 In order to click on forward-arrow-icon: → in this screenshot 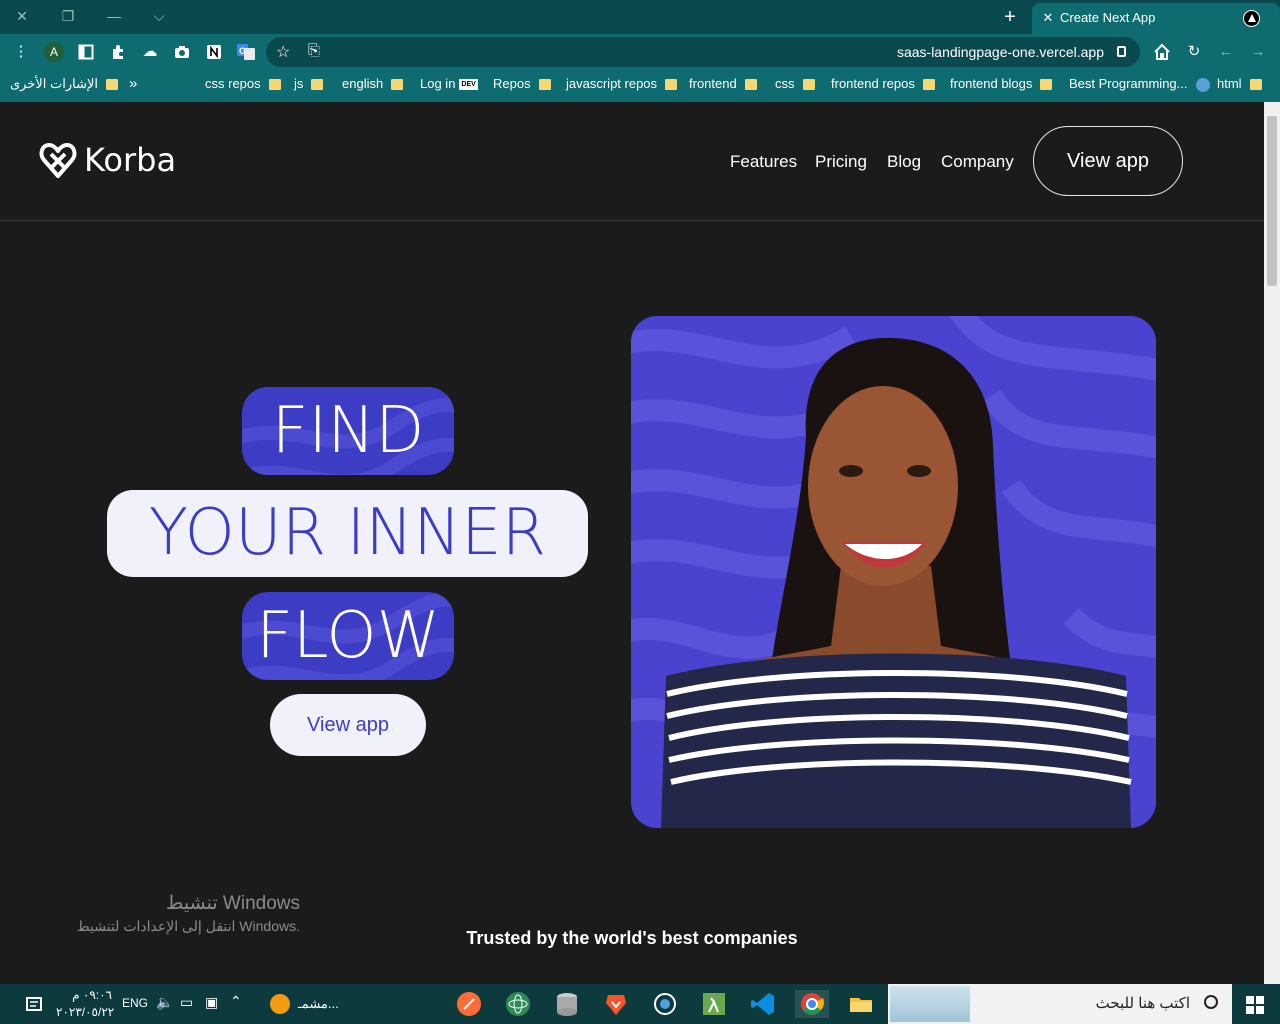, I will do `click(1258, 52)`.